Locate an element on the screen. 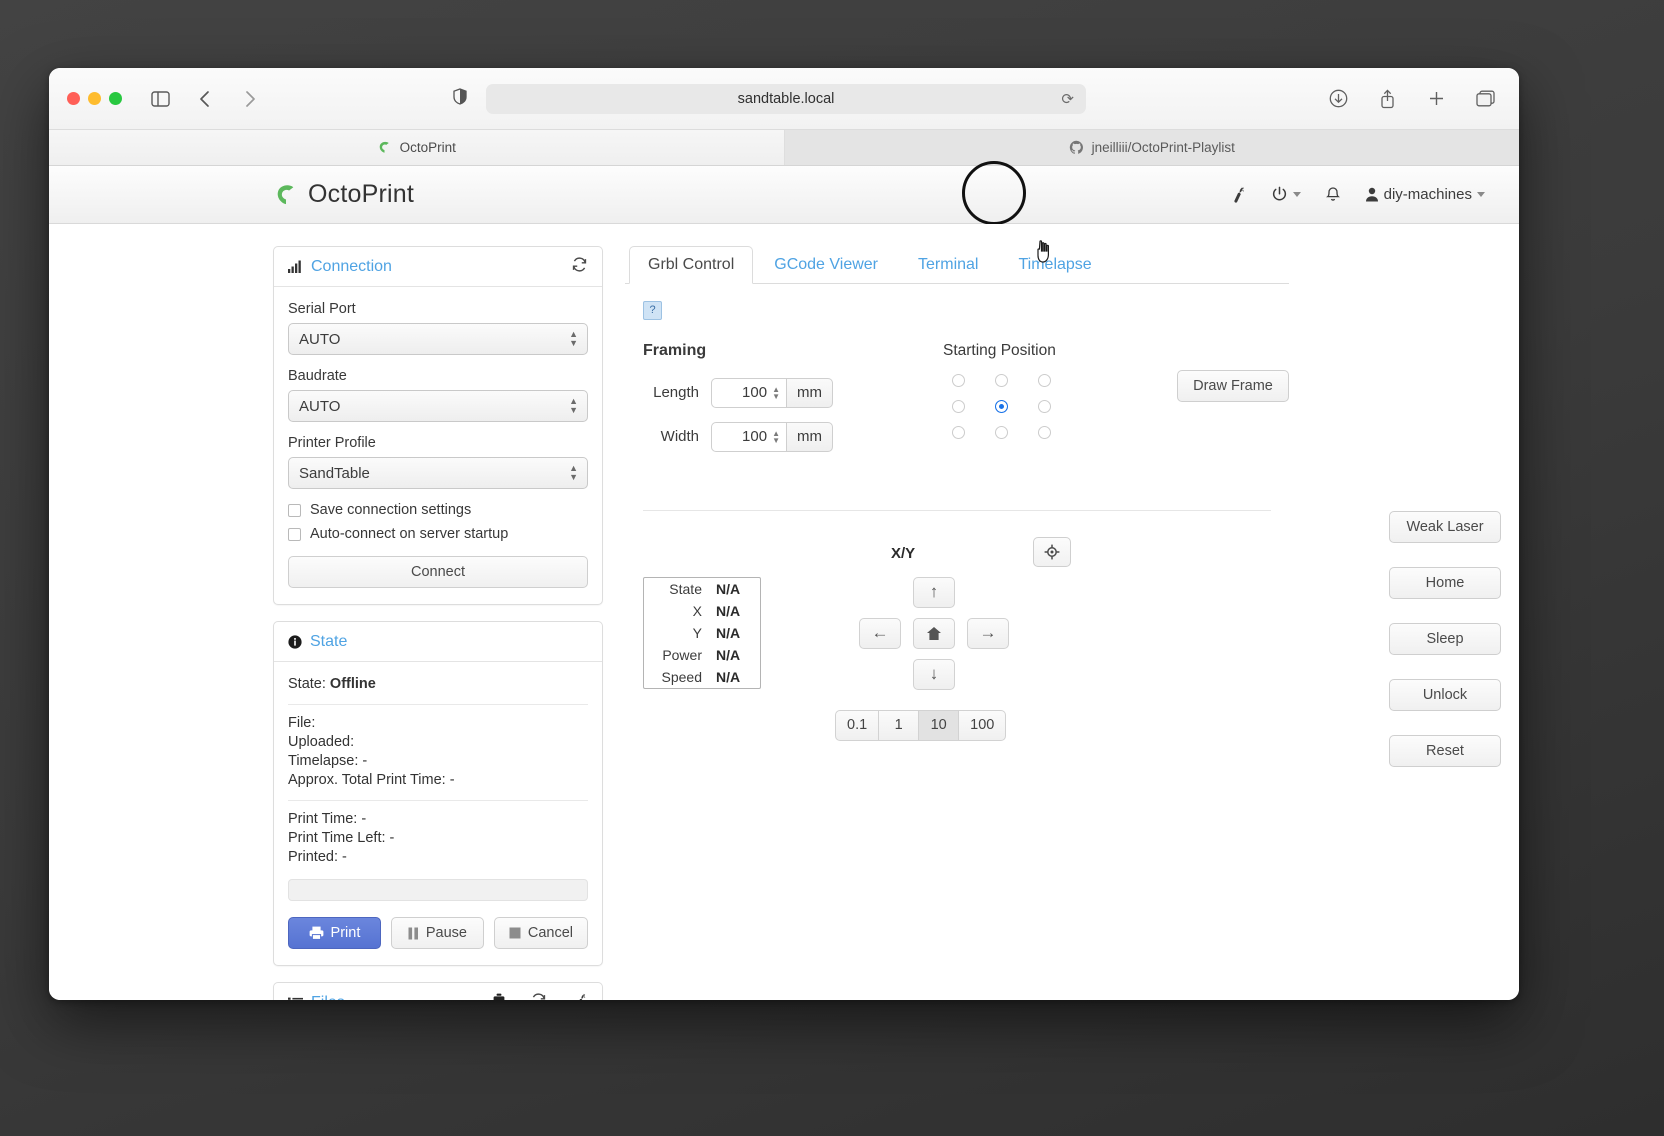 This screenshot has height=1136, width=1664. sleep-button: Sleep is located at coordinates (1445, 638).